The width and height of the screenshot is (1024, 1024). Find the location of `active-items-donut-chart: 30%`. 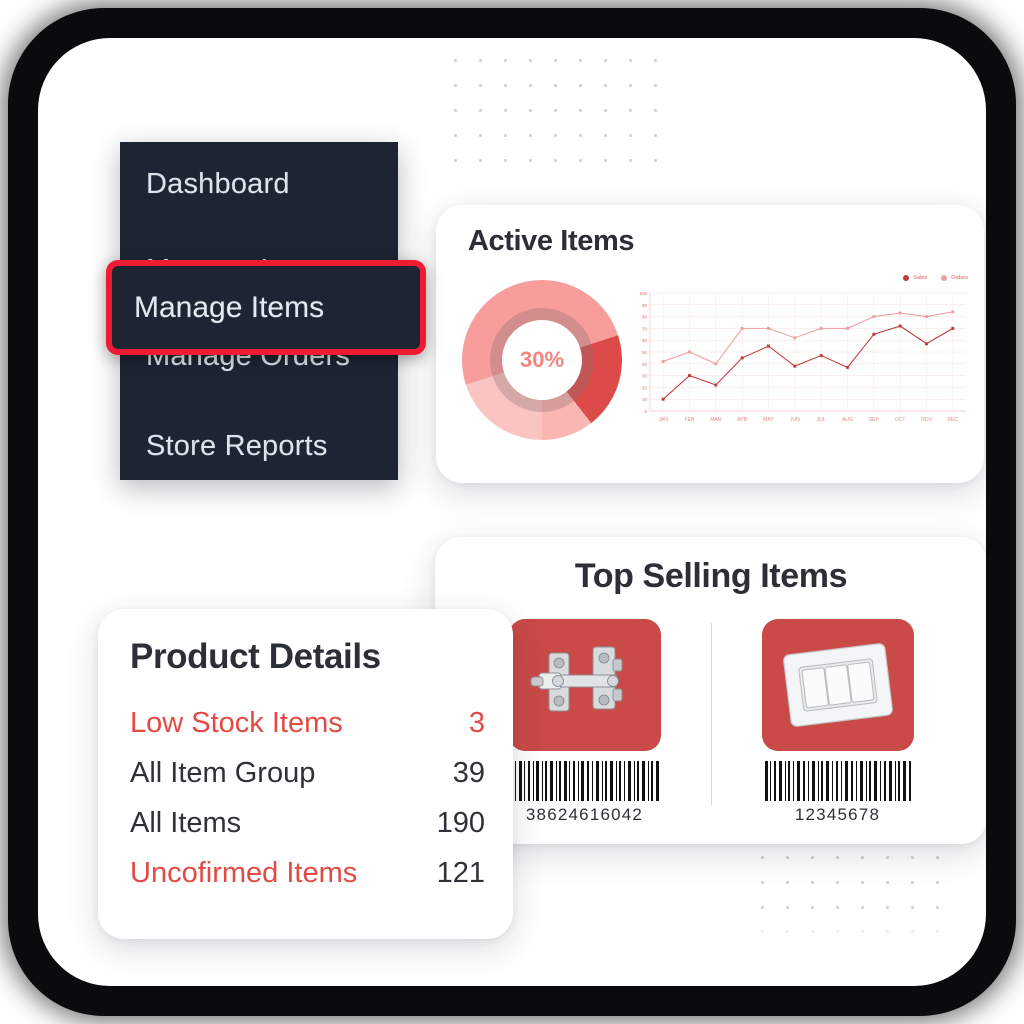

active-items-donut-chart: 30% is located at coordinates (542, 362).